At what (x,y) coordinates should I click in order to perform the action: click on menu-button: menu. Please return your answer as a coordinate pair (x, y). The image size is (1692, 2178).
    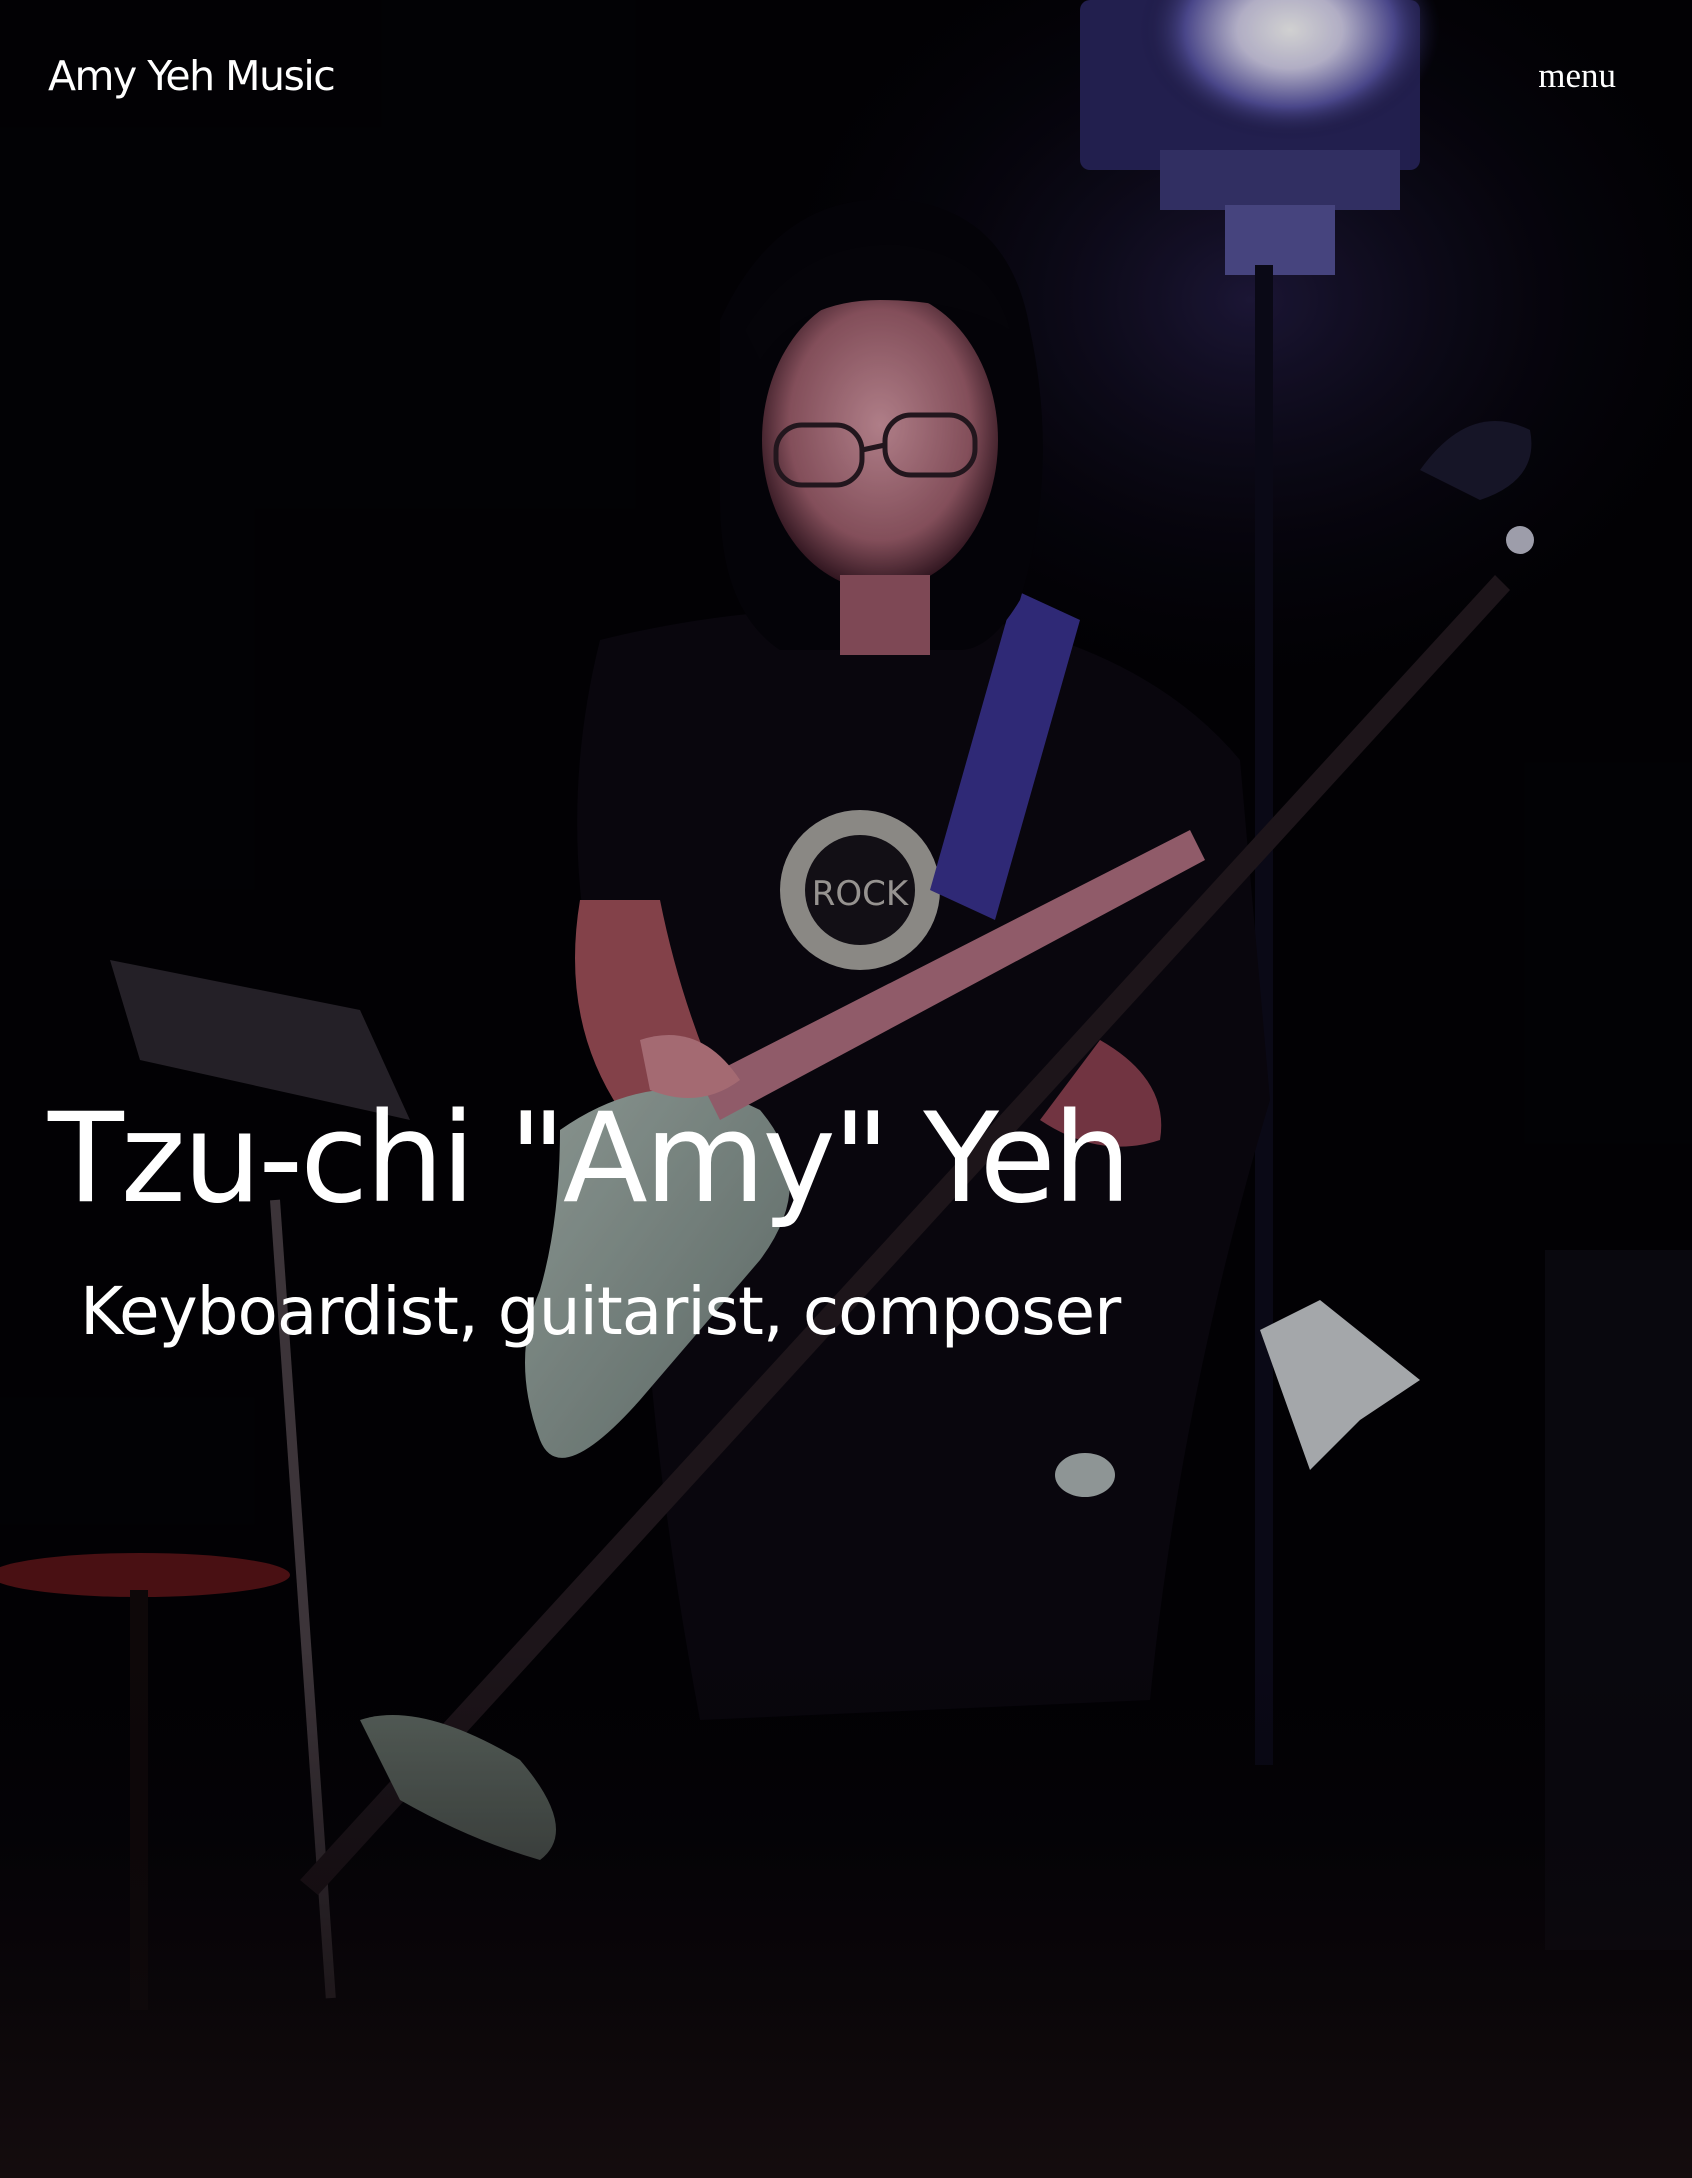
    Looking at the image, I should click on (1577, 76).